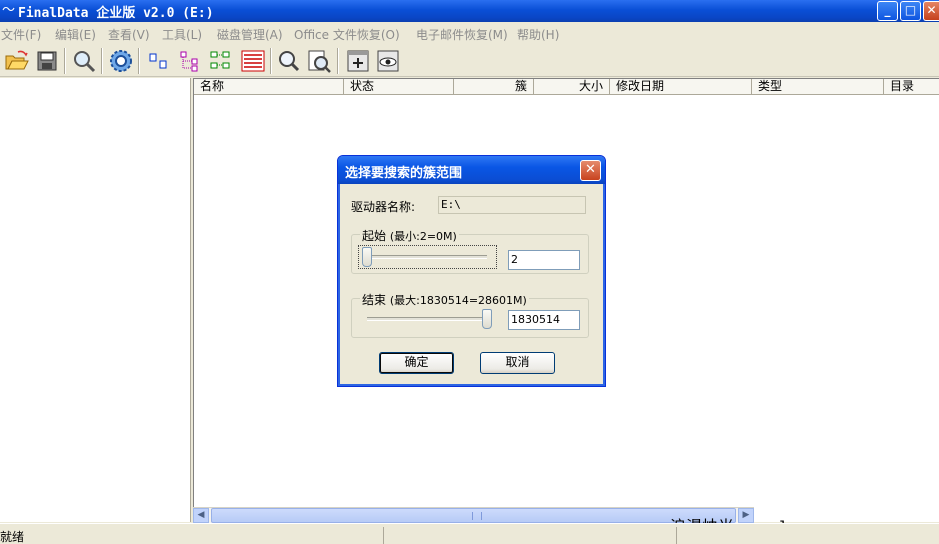  What do you see at coordinates (487, 319) in the screenshot?
I see `end-slider-thumb` at bounding box center [487, 319].